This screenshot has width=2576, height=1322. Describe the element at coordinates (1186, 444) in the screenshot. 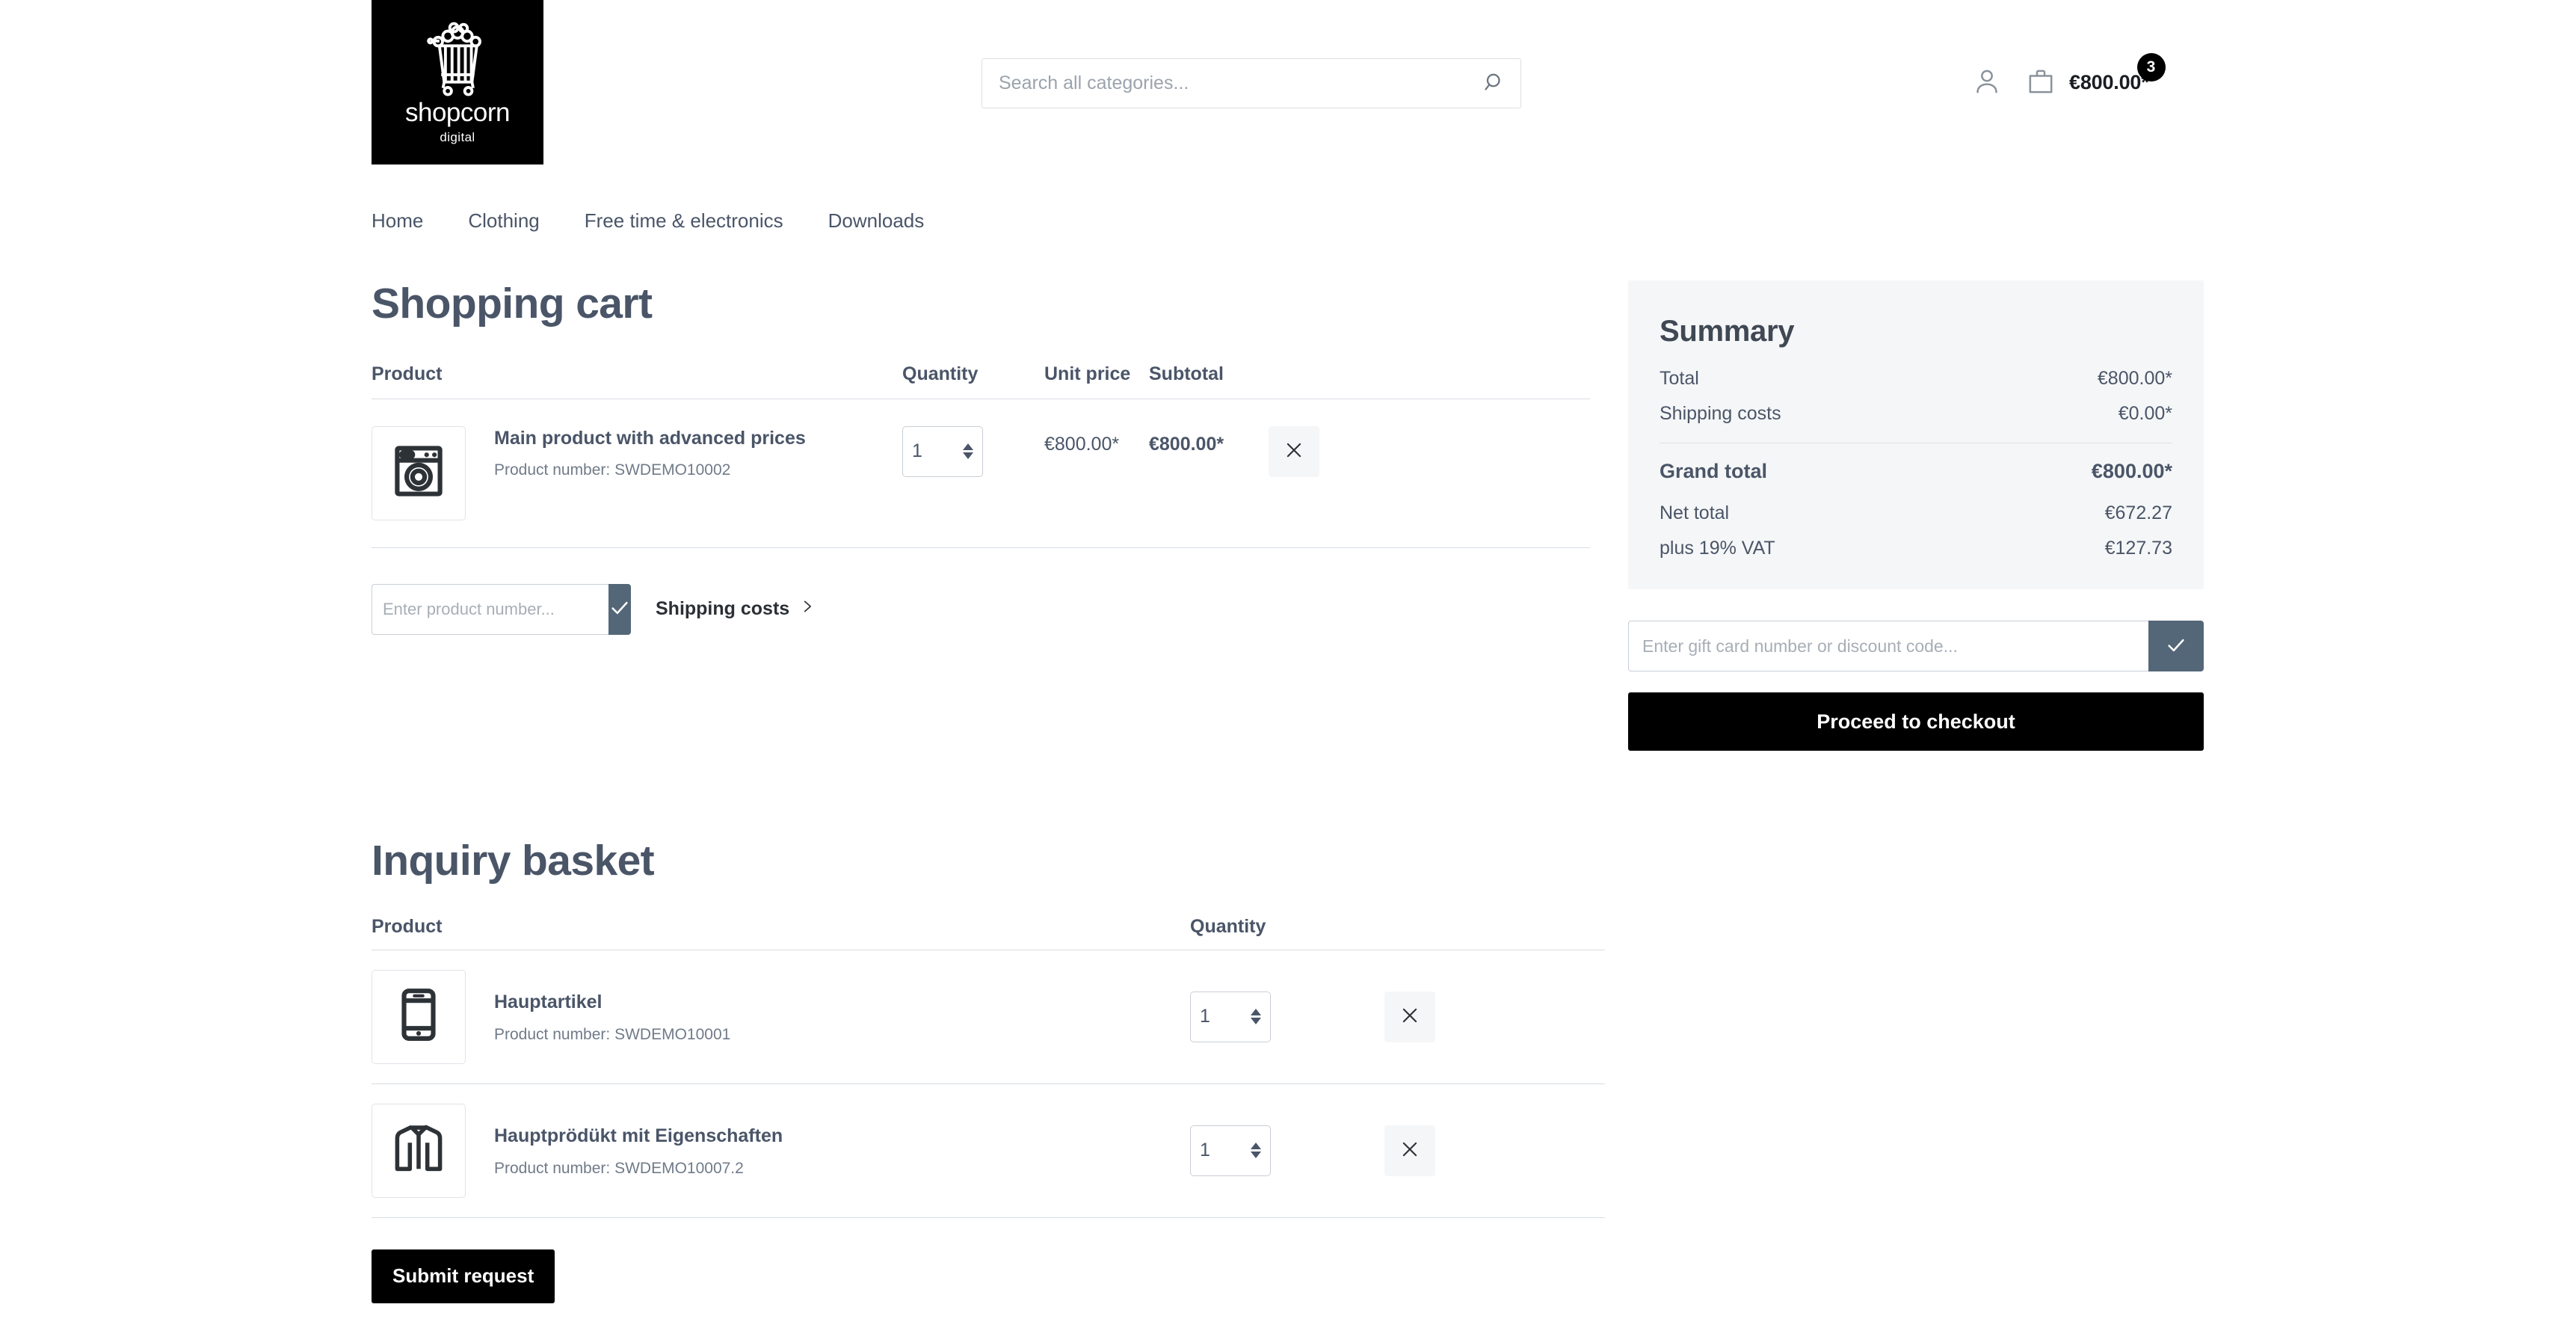

I see `row-subtotal: €800.00*` at that location.